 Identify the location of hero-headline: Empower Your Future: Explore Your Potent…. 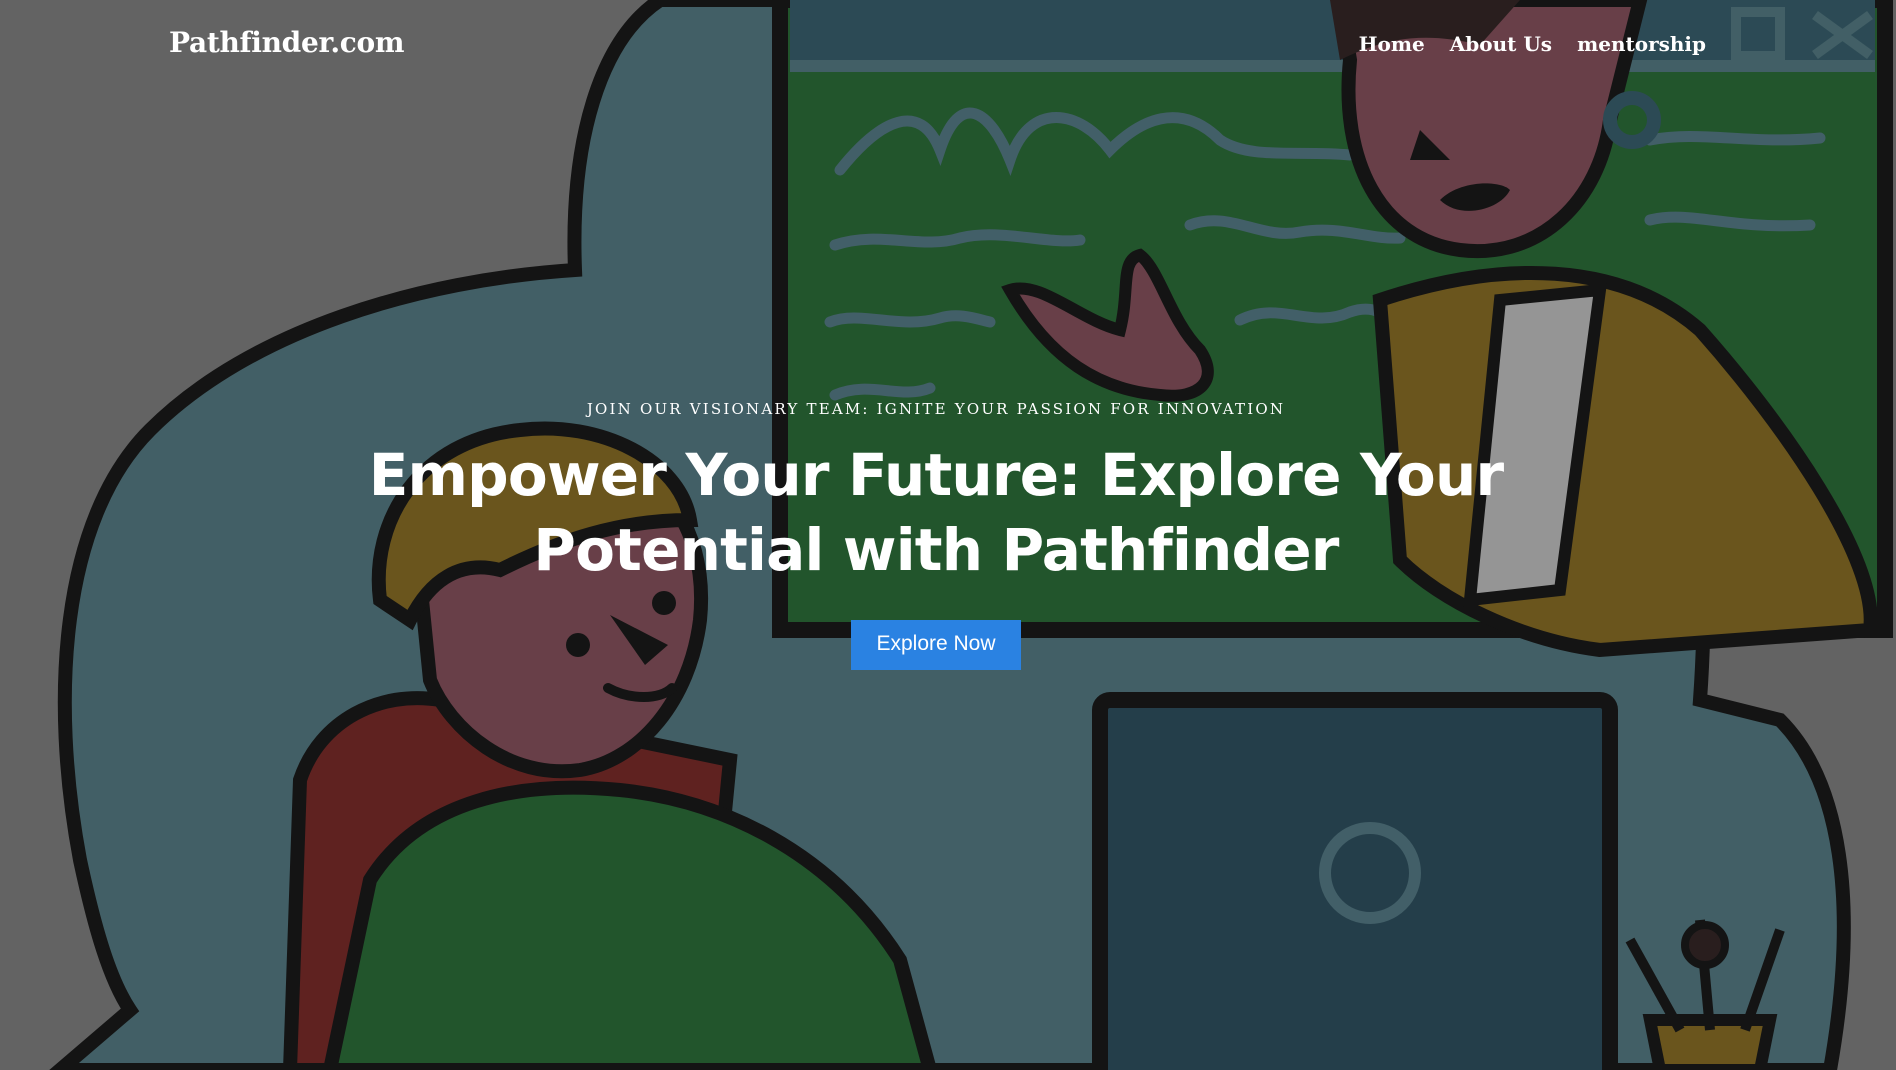
(936, 512).